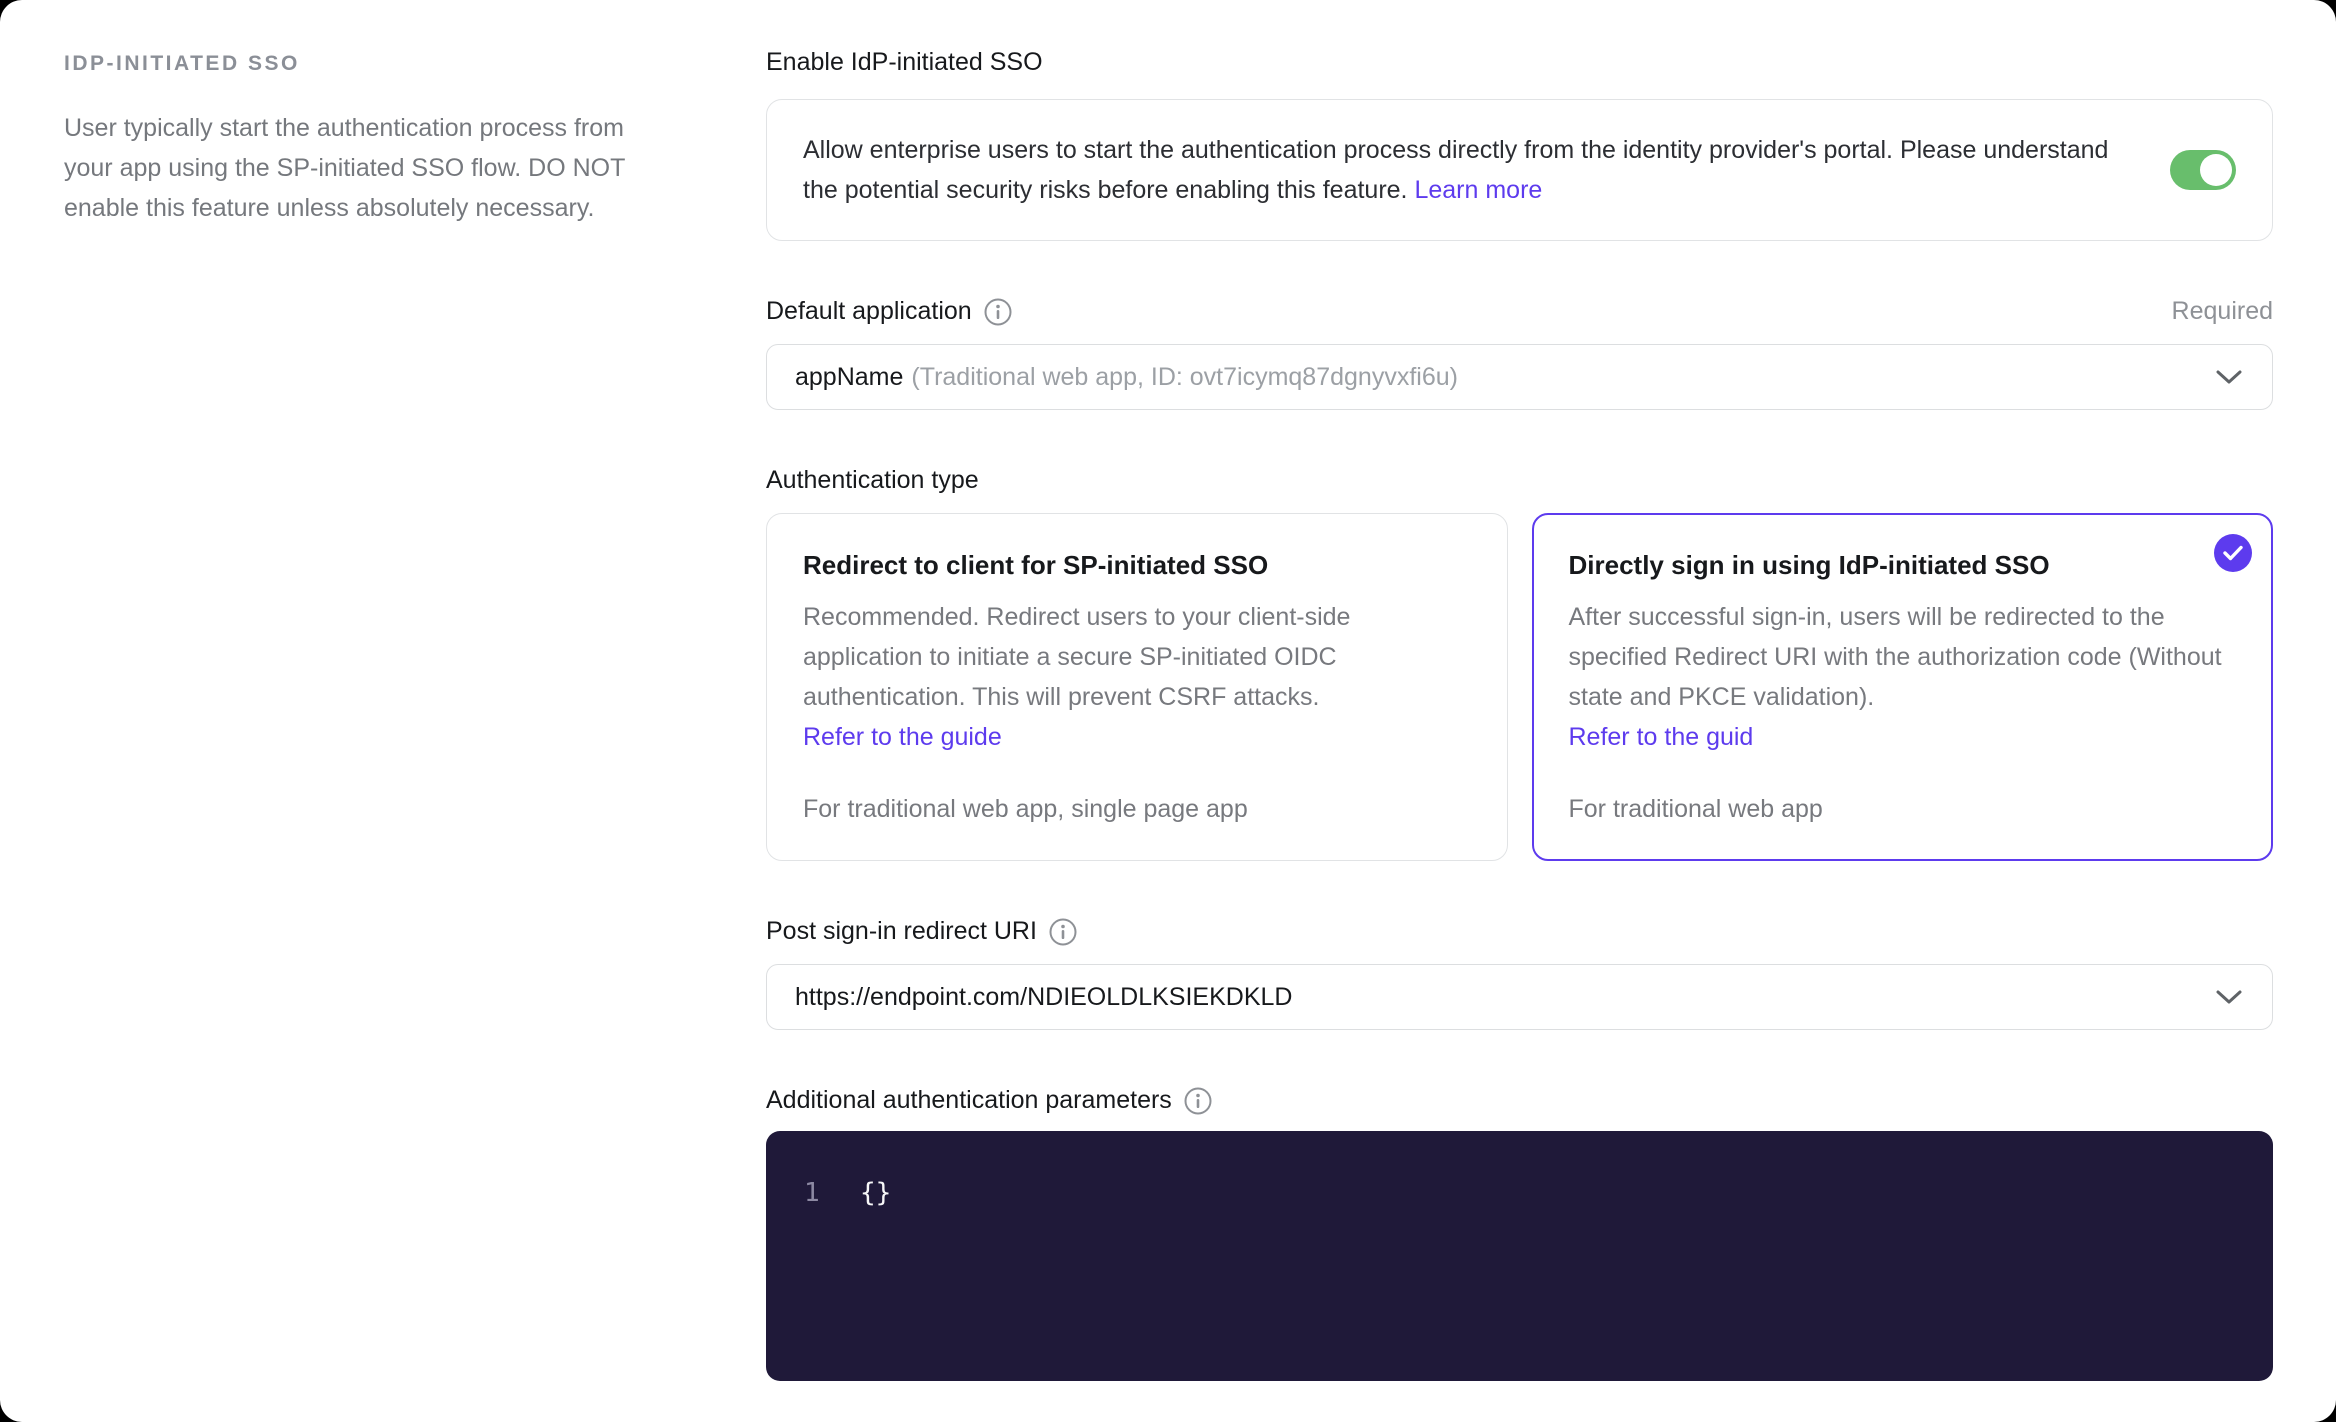 The height and width of the screenshot is (1422, 2336). Describe the element at coordinates (1809, 565) in the screenshot. I see `auth-option-title: Directly sign in using IdP-initiated SSO` at that location.